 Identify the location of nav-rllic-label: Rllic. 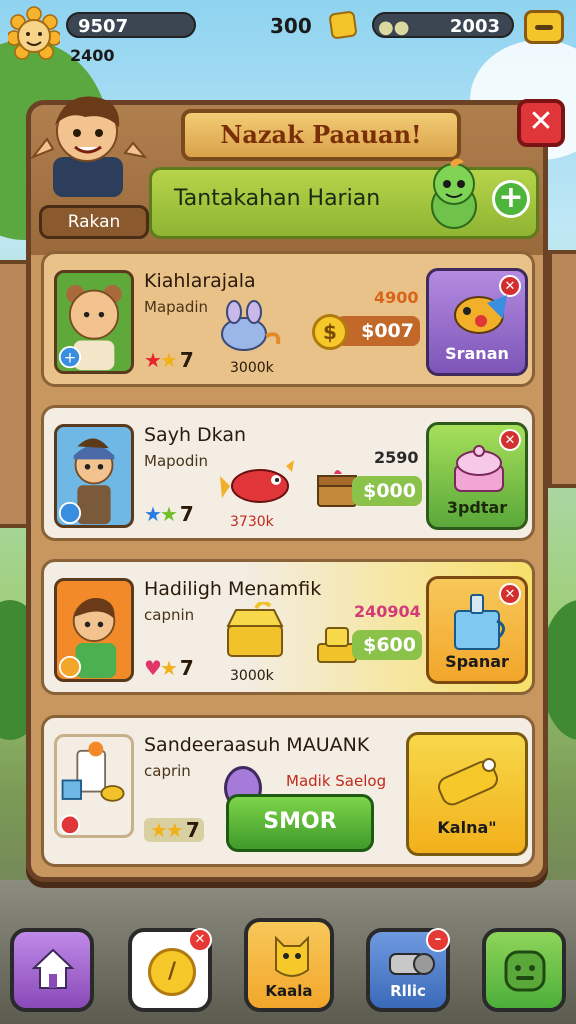
(408, 991).